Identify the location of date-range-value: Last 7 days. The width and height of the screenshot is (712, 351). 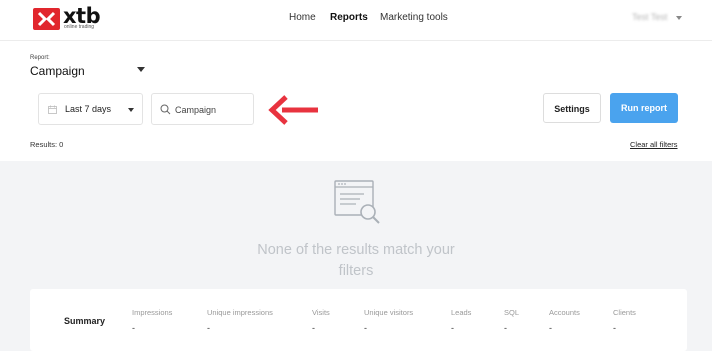
(88, 109).